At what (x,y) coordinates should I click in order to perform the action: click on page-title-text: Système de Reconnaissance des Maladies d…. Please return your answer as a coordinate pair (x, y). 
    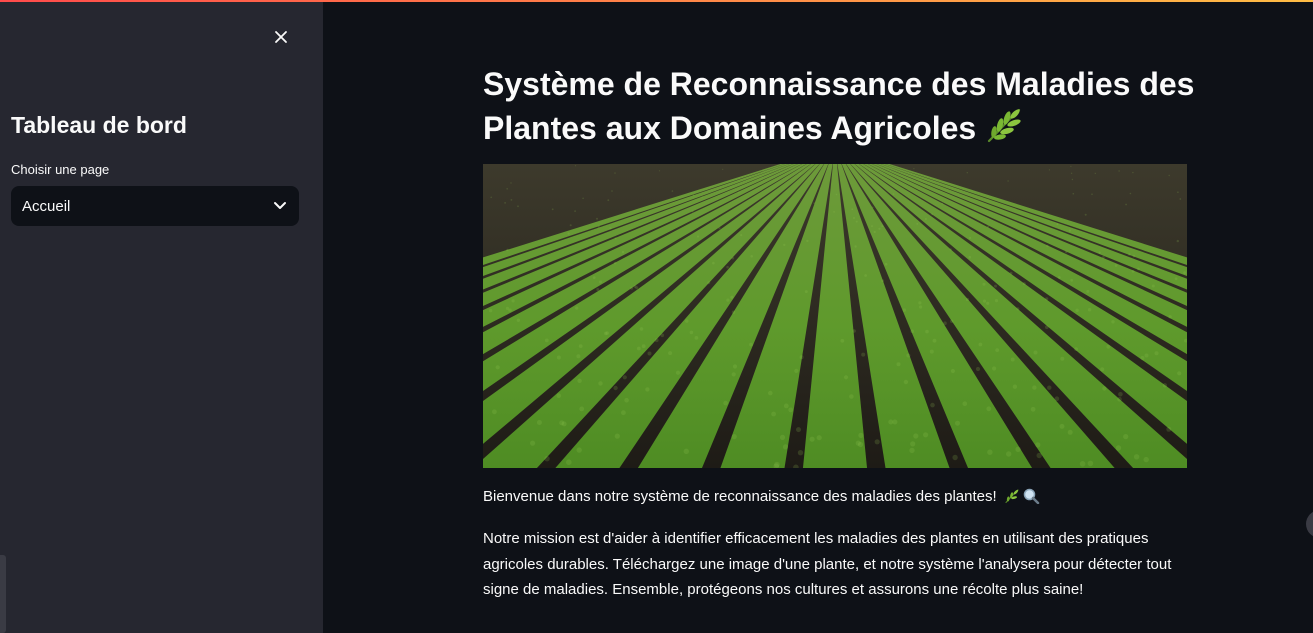
    Looking at the image, I should click on (838, 106).